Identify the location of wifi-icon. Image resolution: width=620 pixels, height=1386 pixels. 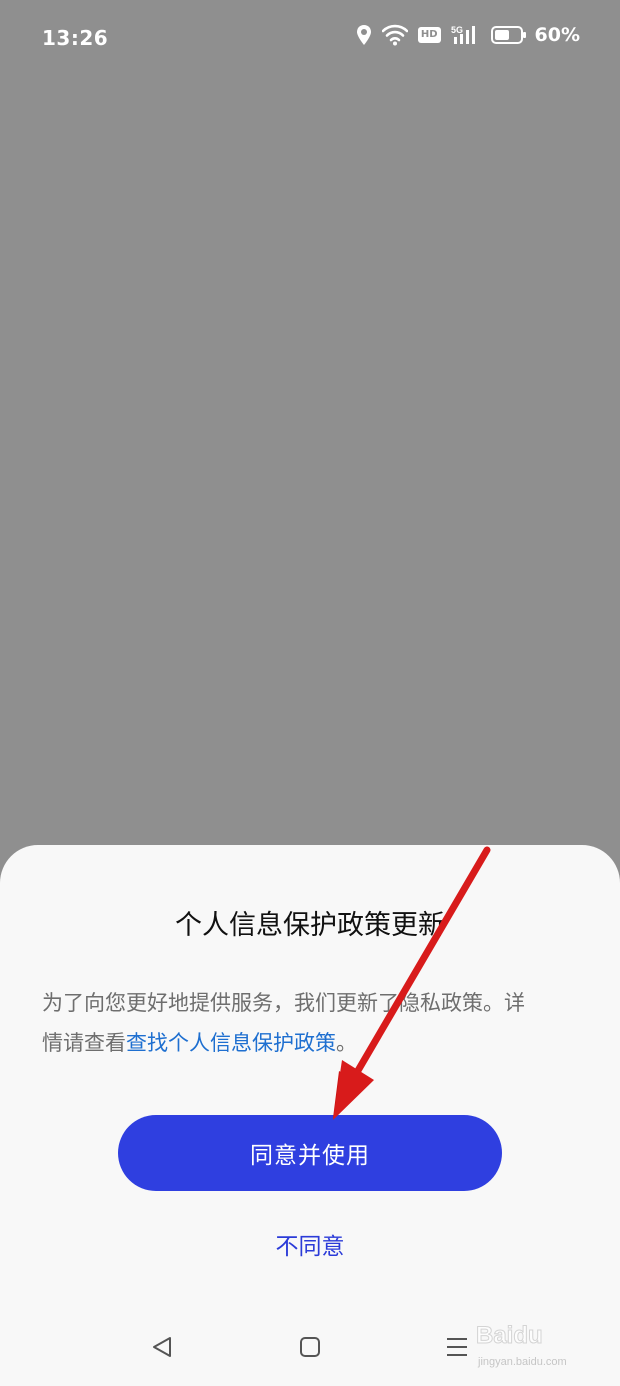
(394, 35).